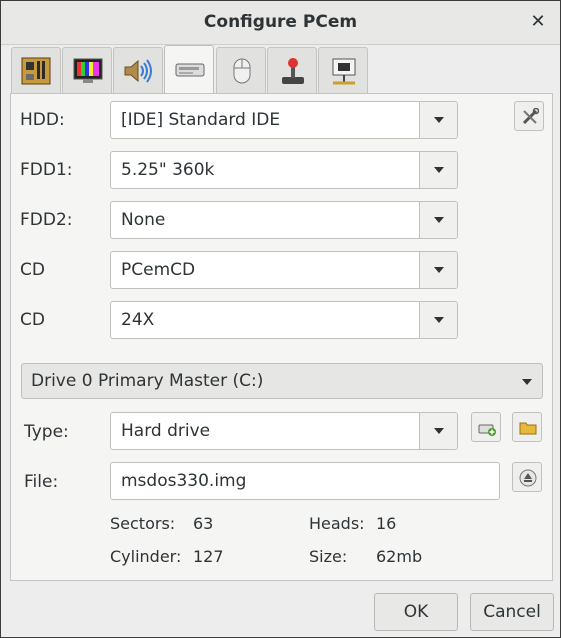 The image size is (561, 638). I want to click on hdd-configure-button, so click(529, 116).